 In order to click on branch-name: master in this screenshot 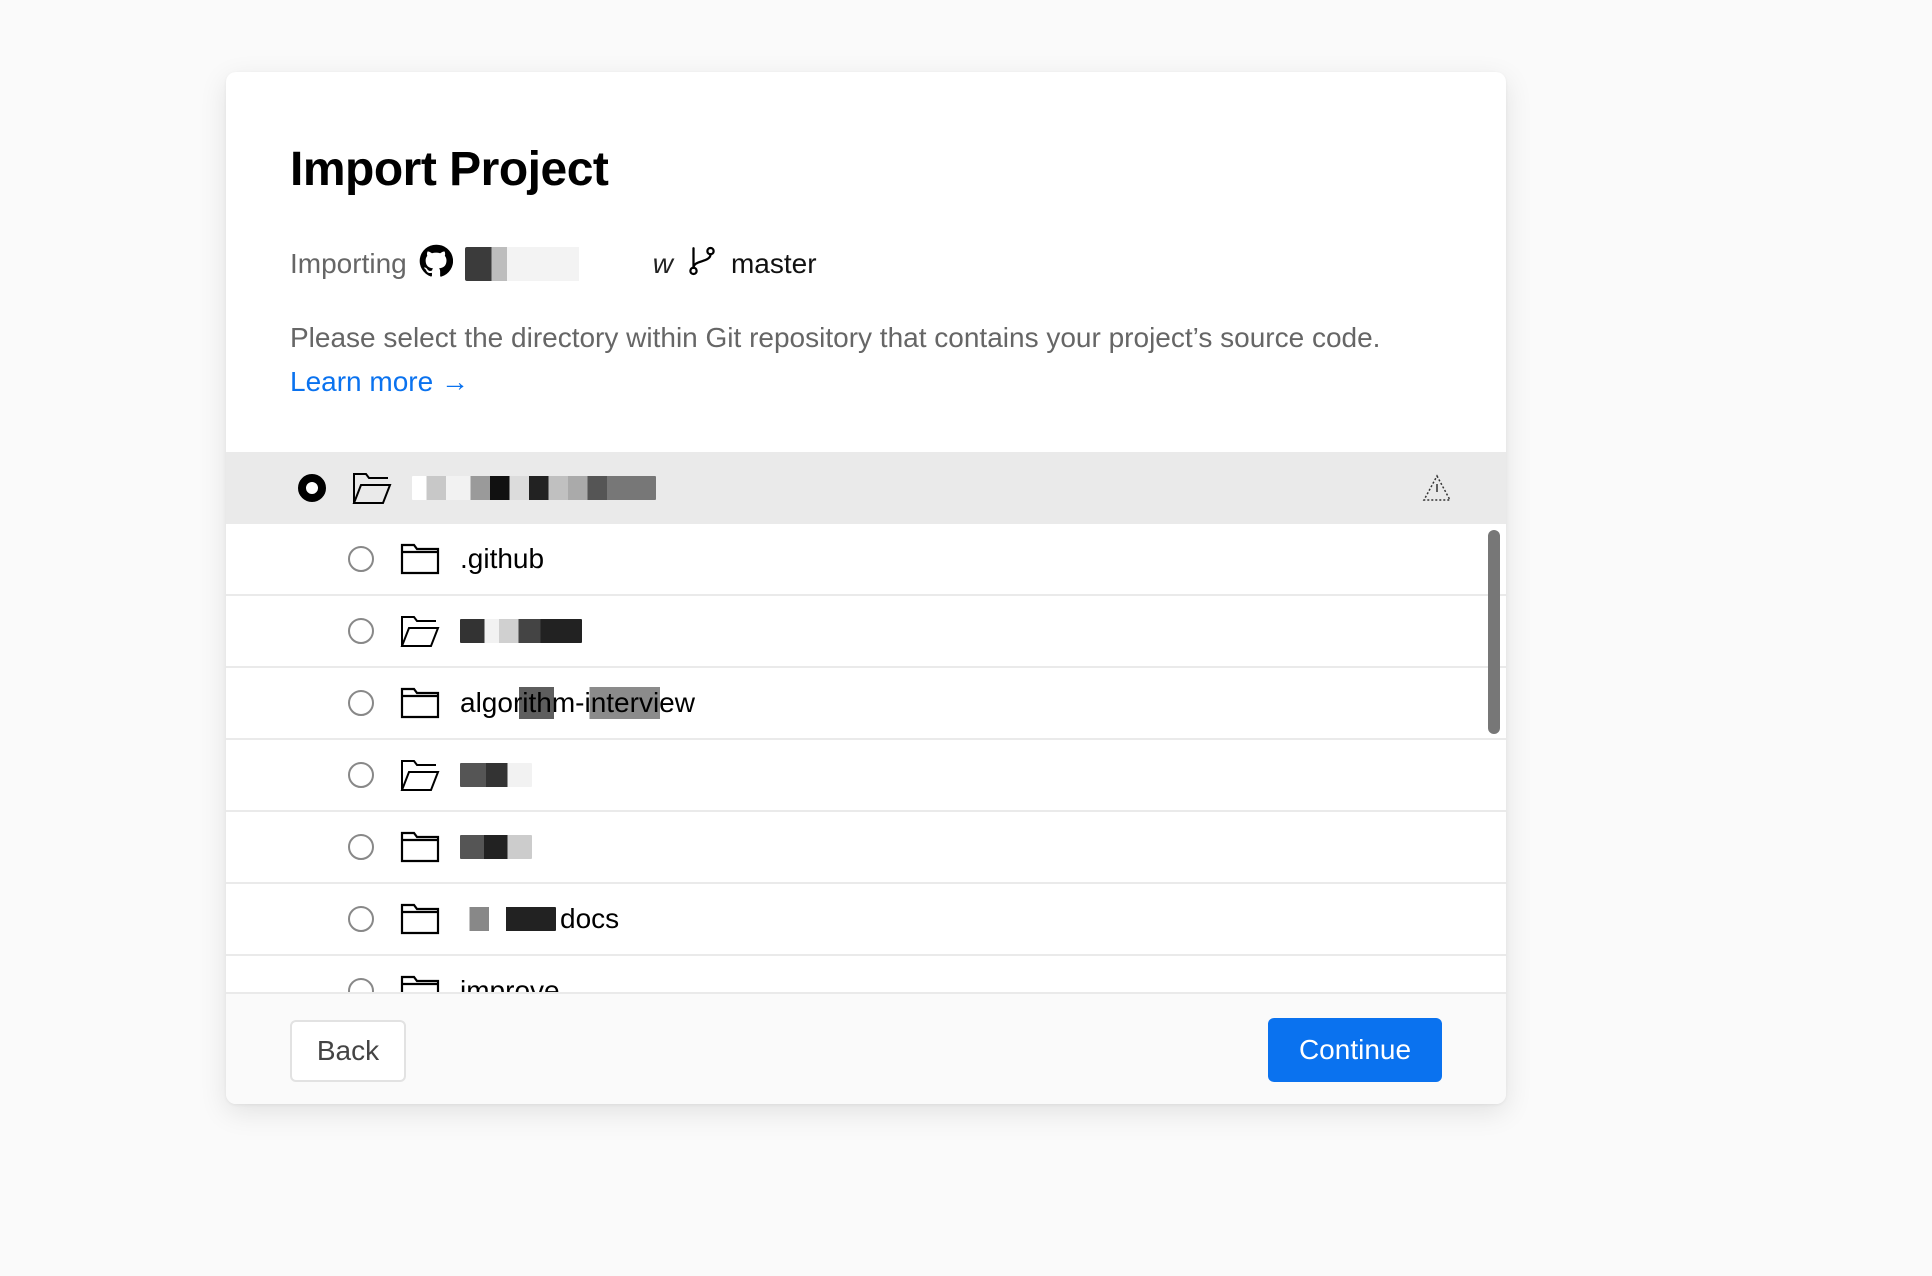, I will do `click(773, 263)`.